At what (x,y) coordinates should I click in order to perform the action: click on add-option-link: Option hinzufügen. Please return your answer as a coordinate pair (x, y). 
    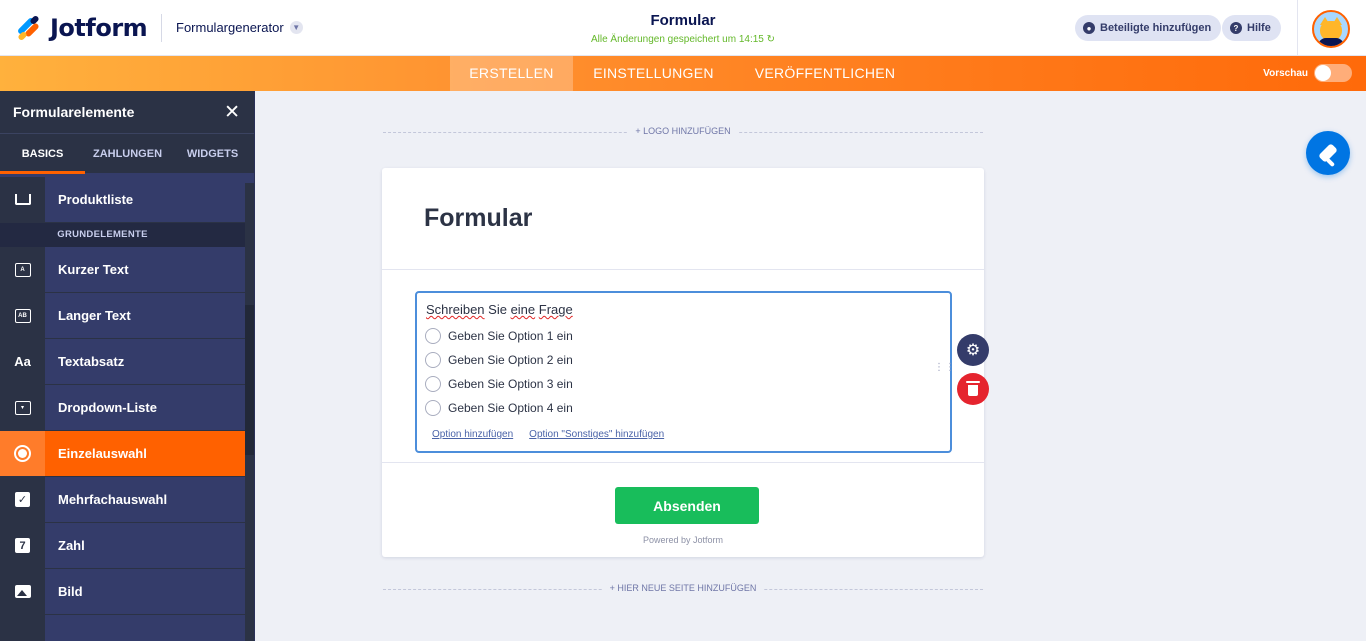
    Looking at the image, I should click on (472, 434).